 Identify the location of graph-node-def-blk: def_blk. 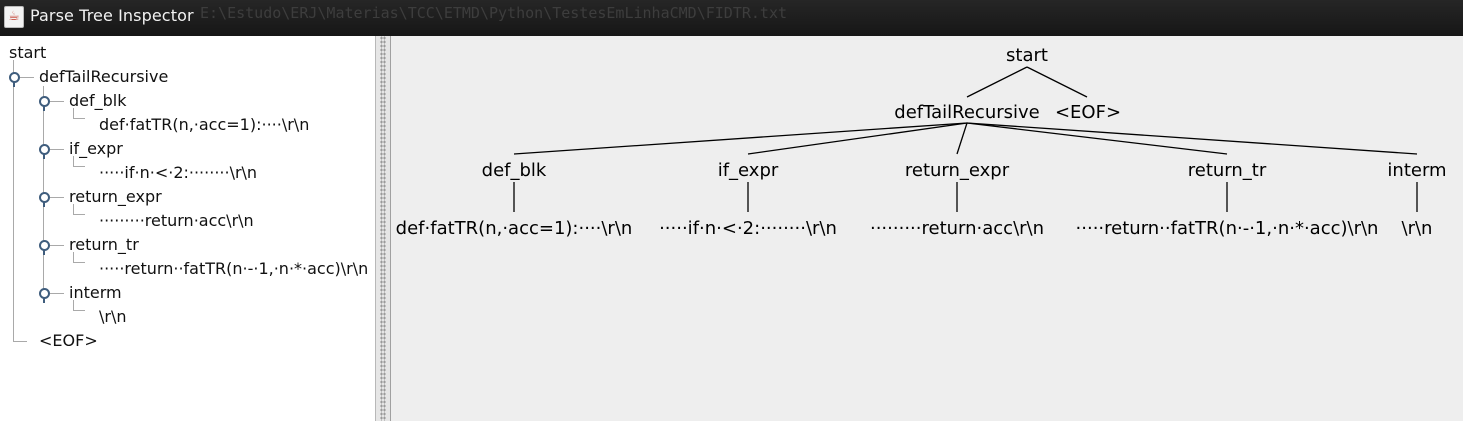
(514, 171).